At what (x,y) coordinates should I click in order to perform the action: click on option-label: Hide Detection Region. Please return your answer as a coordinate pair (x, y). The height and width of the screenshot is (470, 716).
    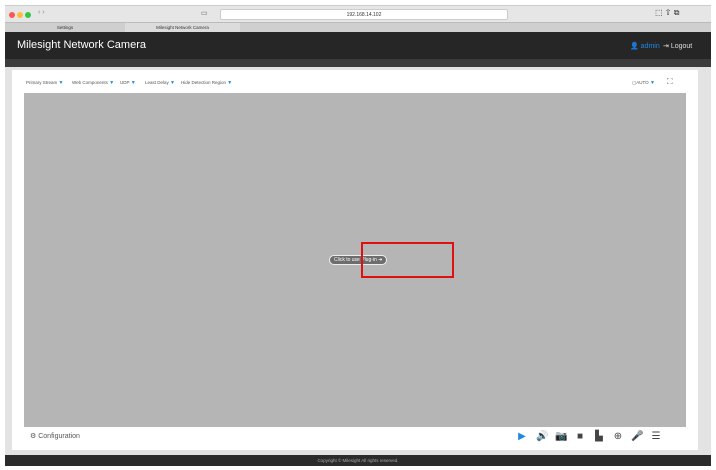
    Looking at the image, I should click on (204, 82).